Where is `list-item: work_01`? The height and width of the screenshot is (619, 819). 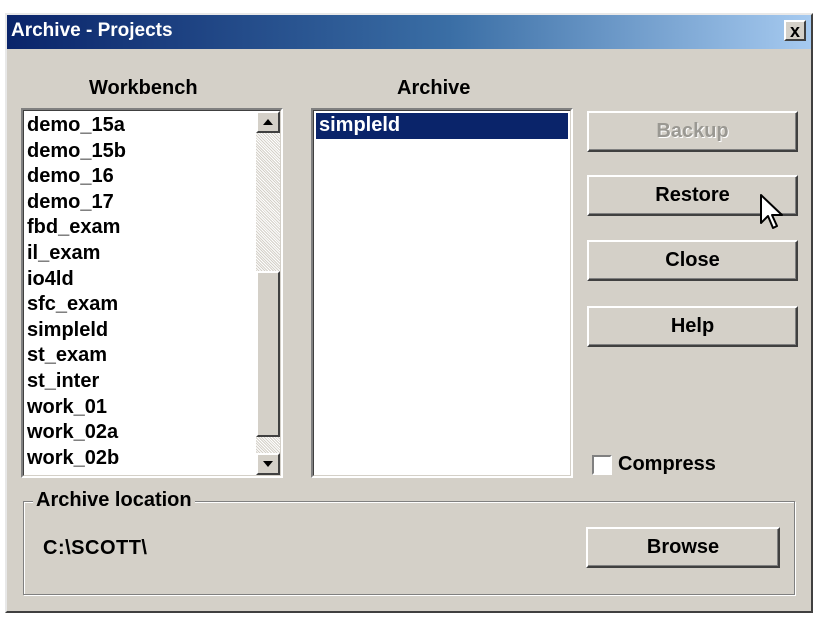 list-item: work_01 is located at coordinates (139, 408).